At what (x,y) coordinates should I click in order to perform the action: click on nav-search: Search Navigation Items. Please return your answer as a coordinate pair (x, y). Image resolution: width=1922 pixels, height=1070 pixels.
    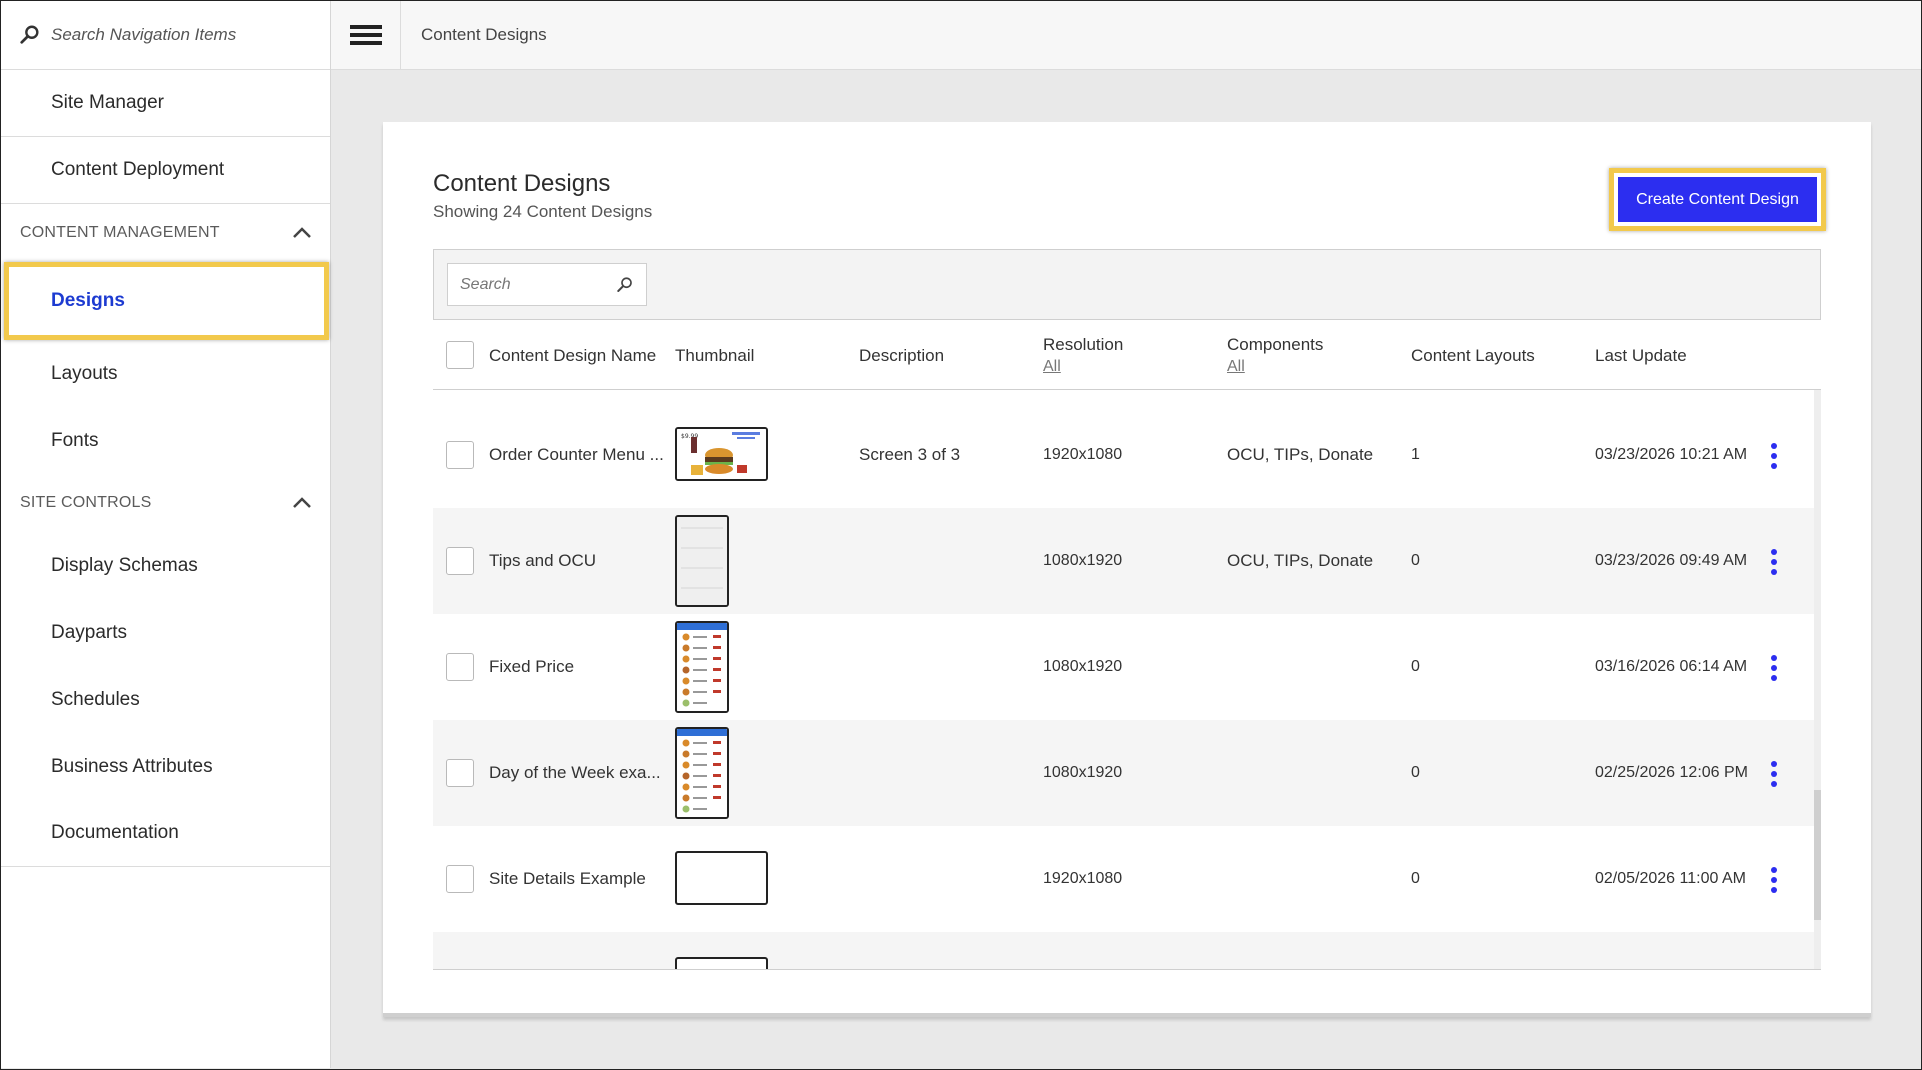
    Looking at the image, I should click on (165, 35).